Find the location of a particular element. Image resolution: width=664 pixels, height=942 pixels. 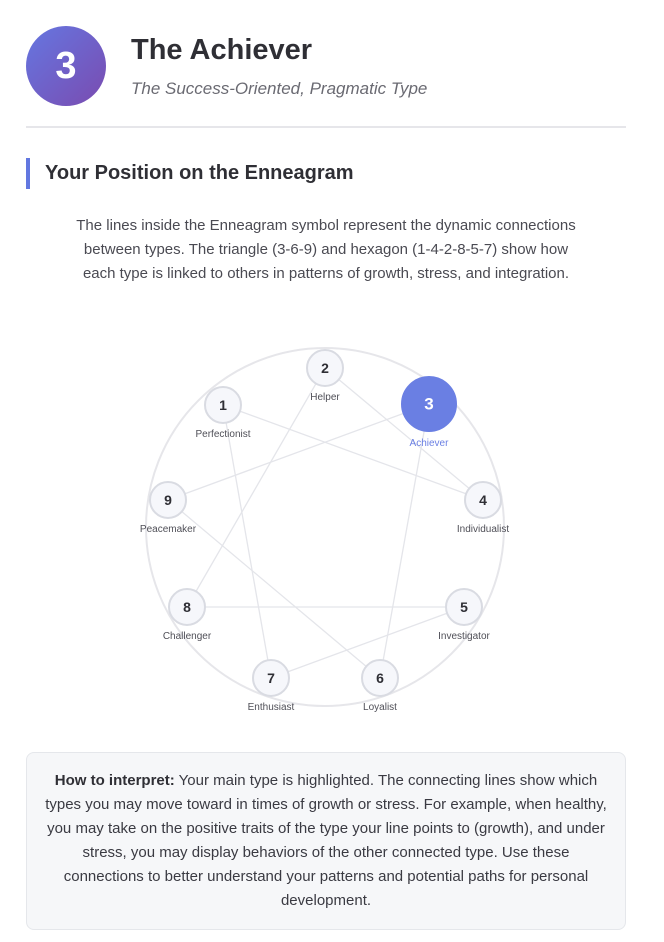

node-label: Peacemaker is located at coordinates (168, 529).